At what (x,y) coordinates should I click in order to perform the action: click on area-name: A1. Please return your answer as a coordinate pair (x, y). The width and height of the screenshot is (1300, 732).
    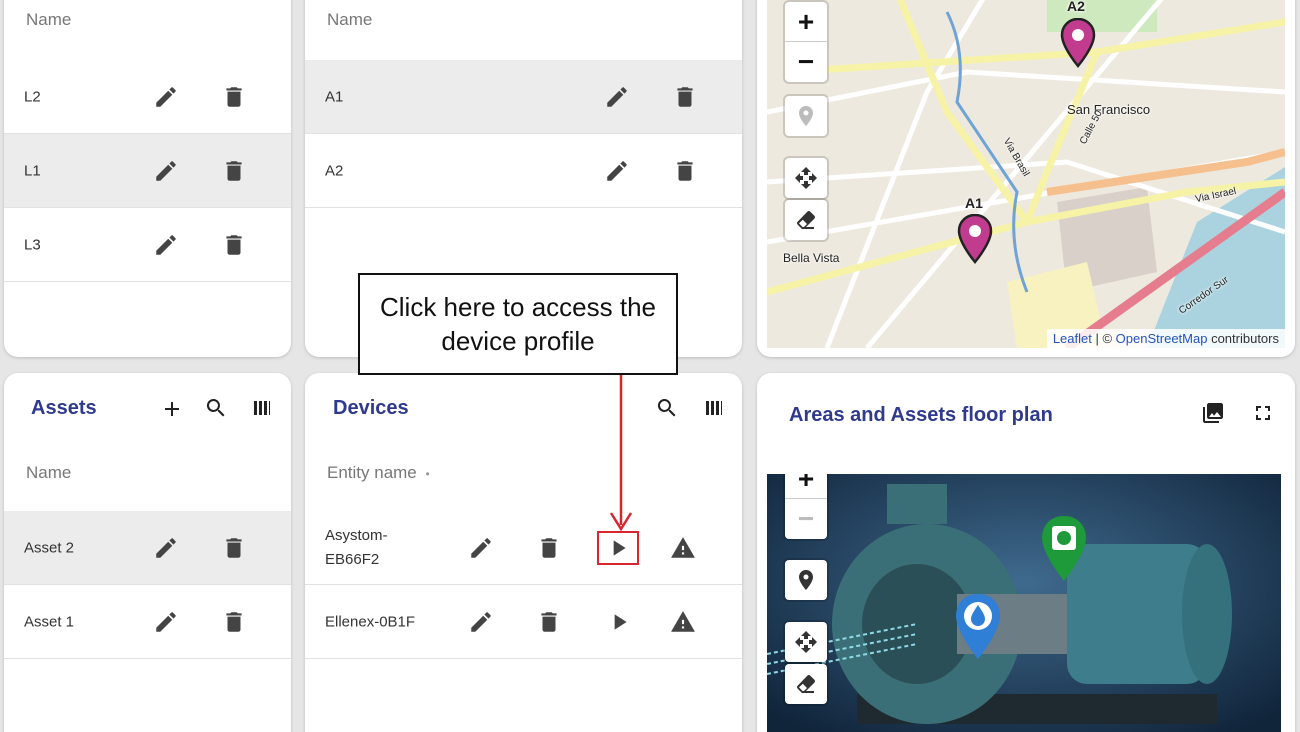
    Looking at the image, I should click on (334, 96).